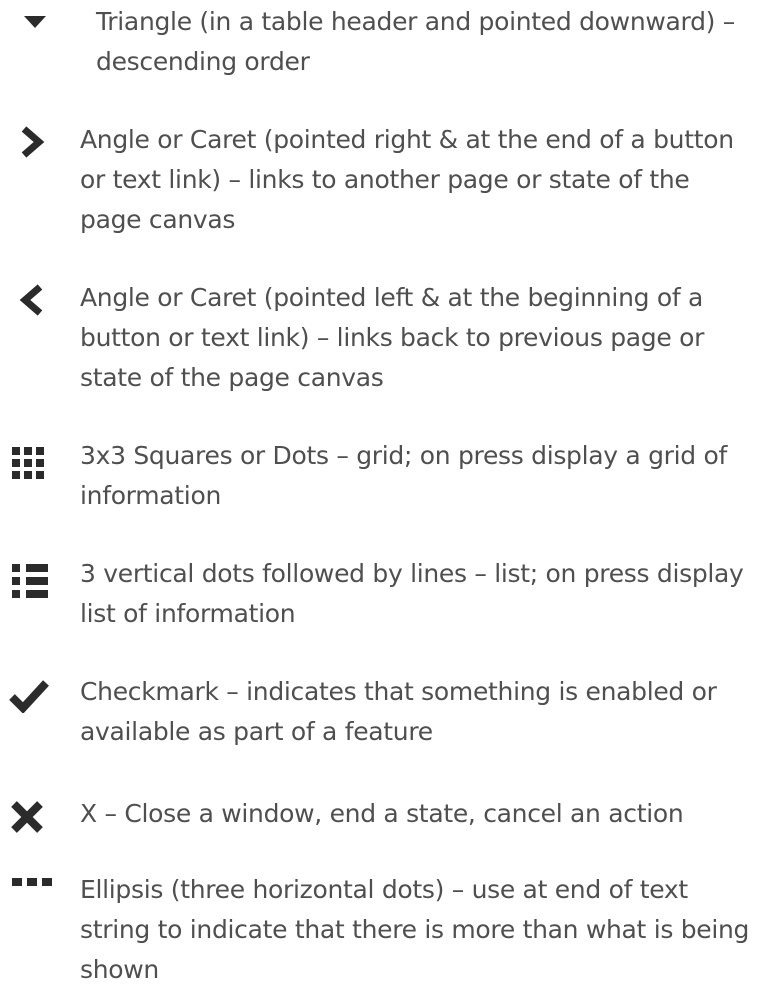  Describe the element at coordinates (36, 581) in the screenshot. I see `list-icon` at that location.